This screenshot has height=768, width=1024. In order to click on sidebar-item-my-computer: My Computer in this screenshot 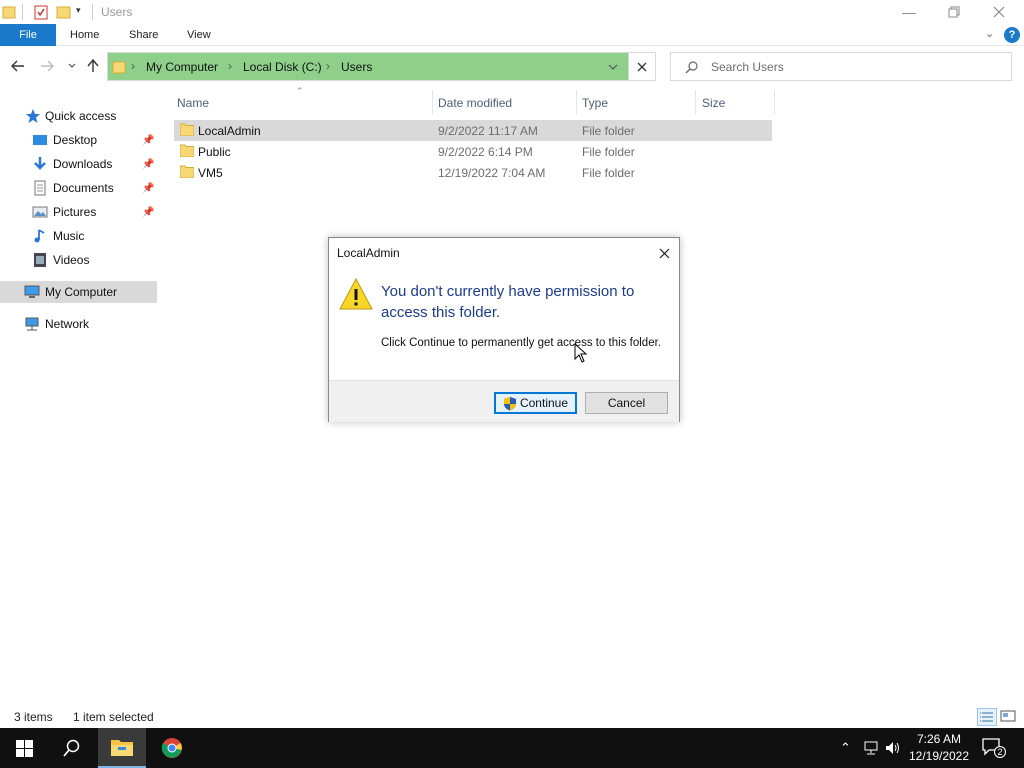, I will do `click(78, 292)`.